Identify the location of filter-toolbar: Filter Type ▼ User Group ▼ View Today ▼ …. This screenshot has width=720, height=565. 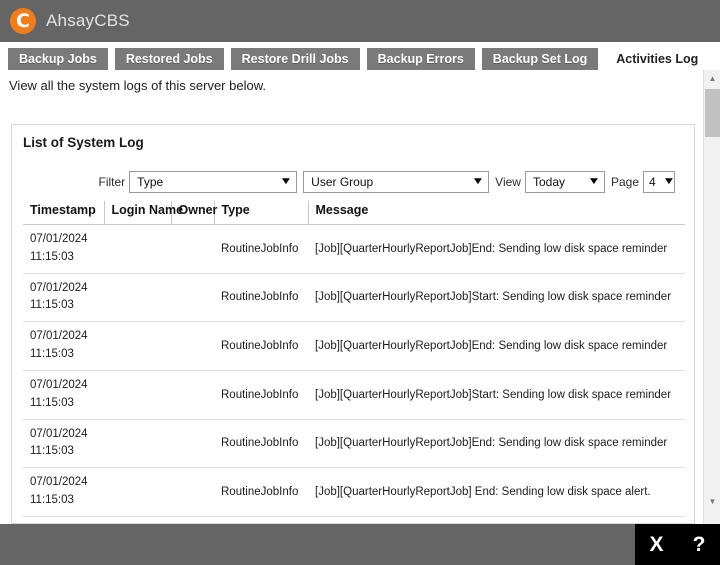
(353, 182).